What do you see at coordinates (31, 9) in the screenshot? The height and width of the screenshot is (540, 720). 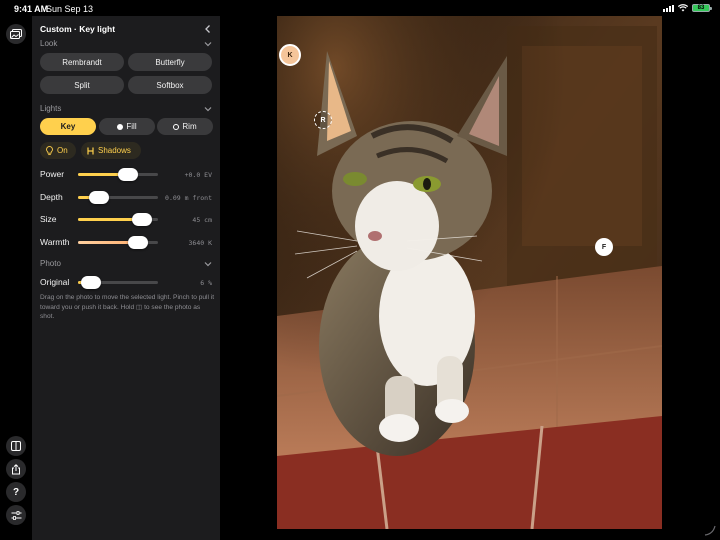 I see `status-time: 9:41 AM` at bounding box center [31, 9].